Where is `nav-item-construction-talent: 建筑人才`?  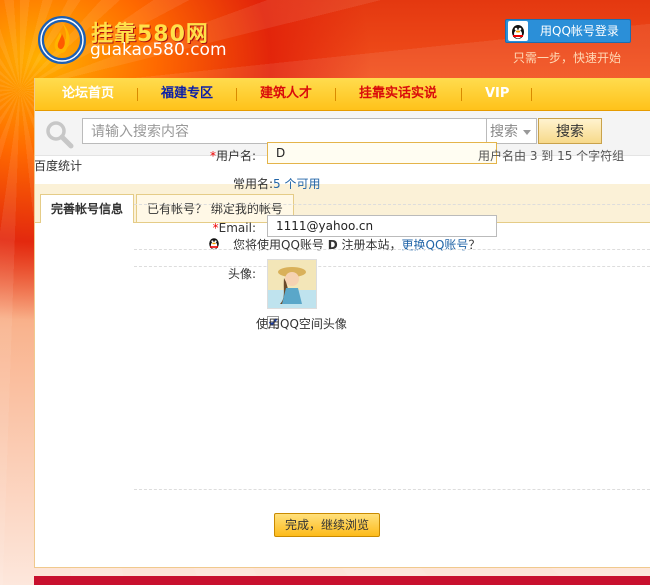
nav-item-construction-talent: 建筑人才 is located at coordinates (286, 94).